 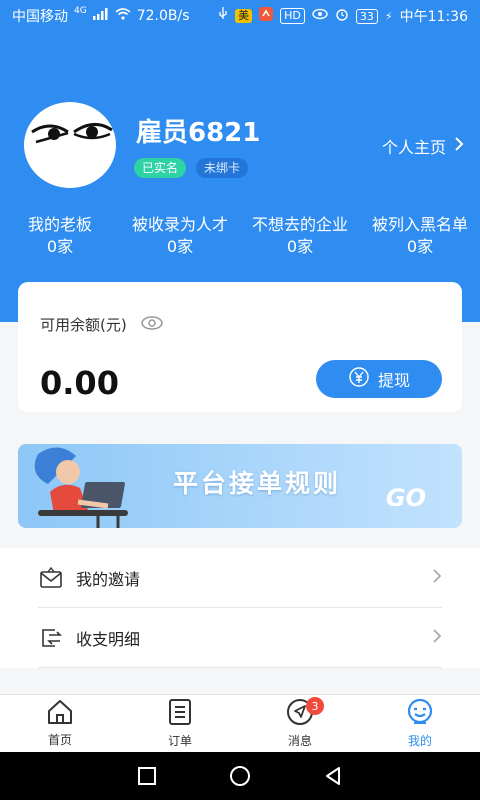 What do you see at coordinates (81, 487) in the screenshot?
I see `banner-illustration` at bounding box center [81, 487].